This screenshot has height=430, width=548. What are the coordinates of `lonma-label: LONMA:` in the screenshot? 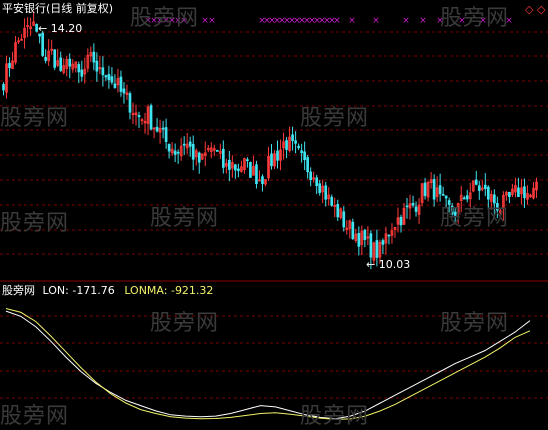 It's located at (146, 290).